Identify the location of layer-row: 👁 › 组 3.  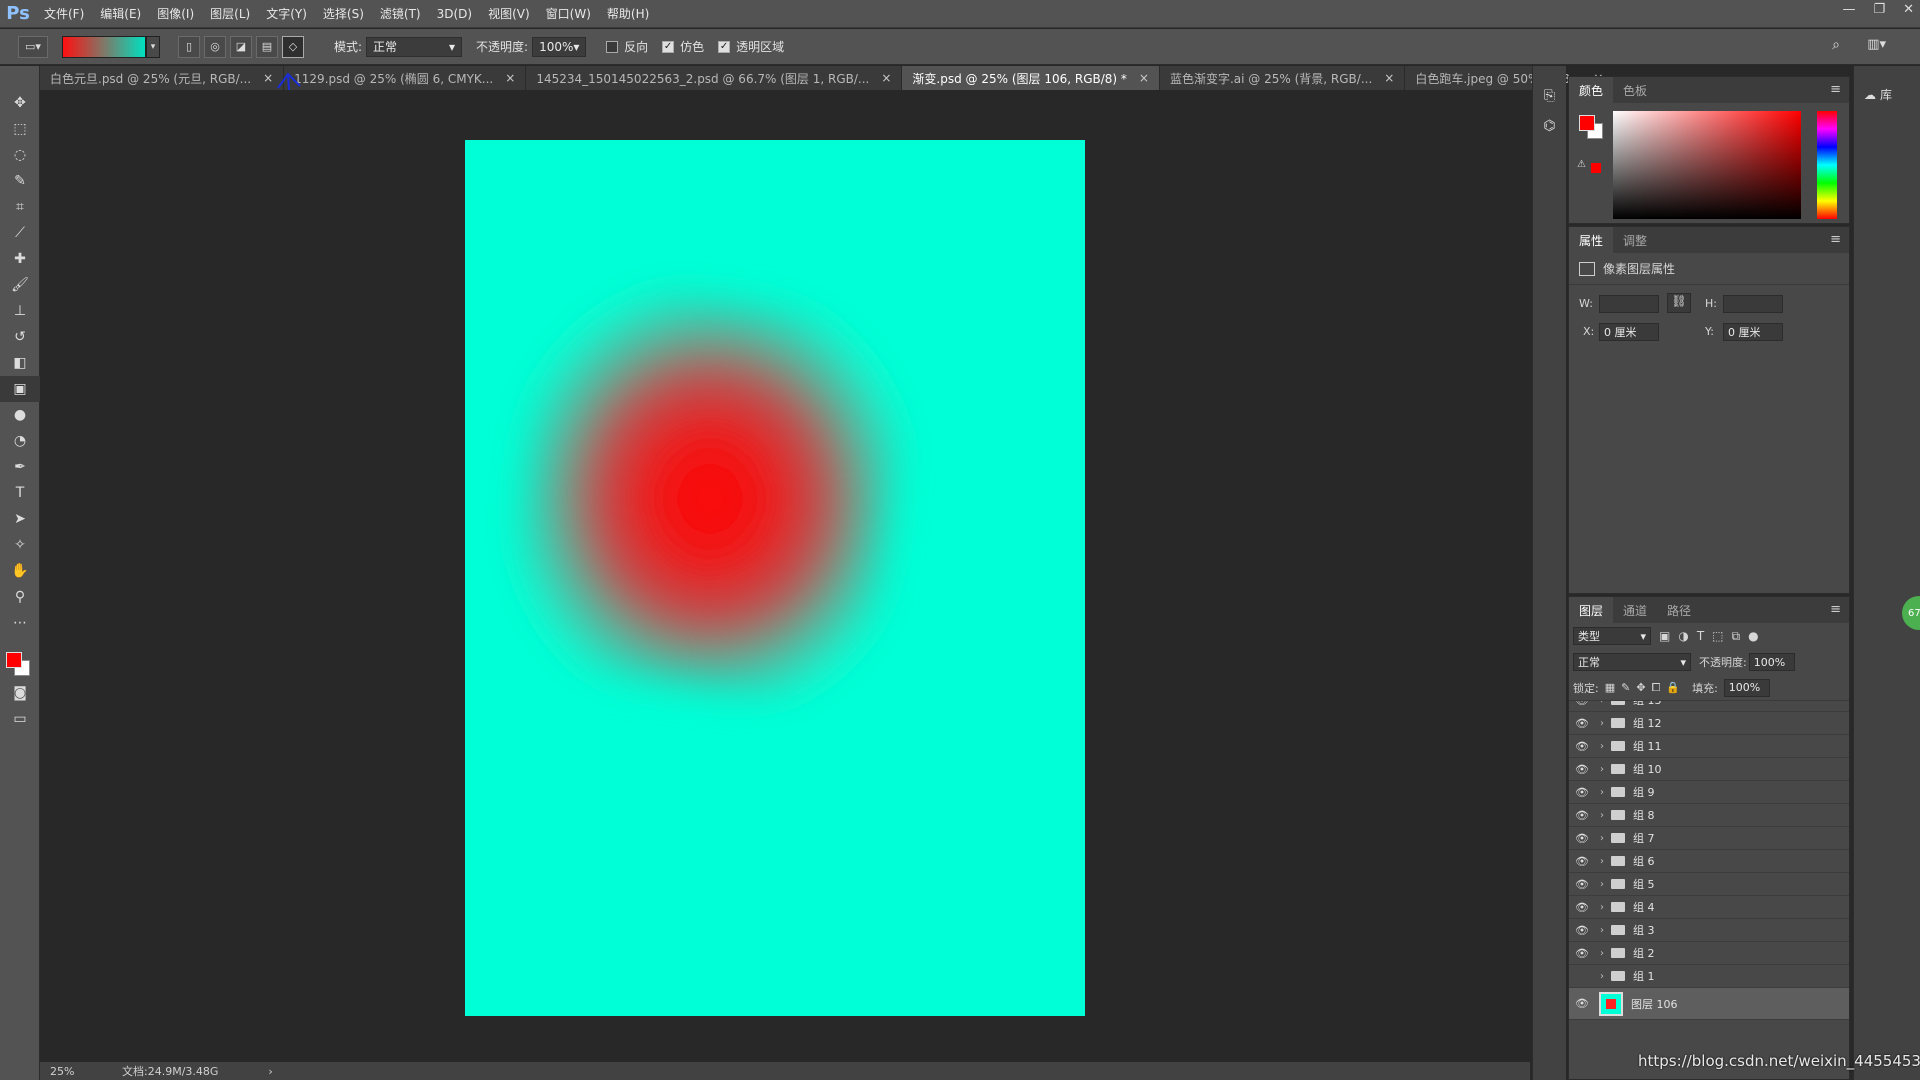
(1709, 930).